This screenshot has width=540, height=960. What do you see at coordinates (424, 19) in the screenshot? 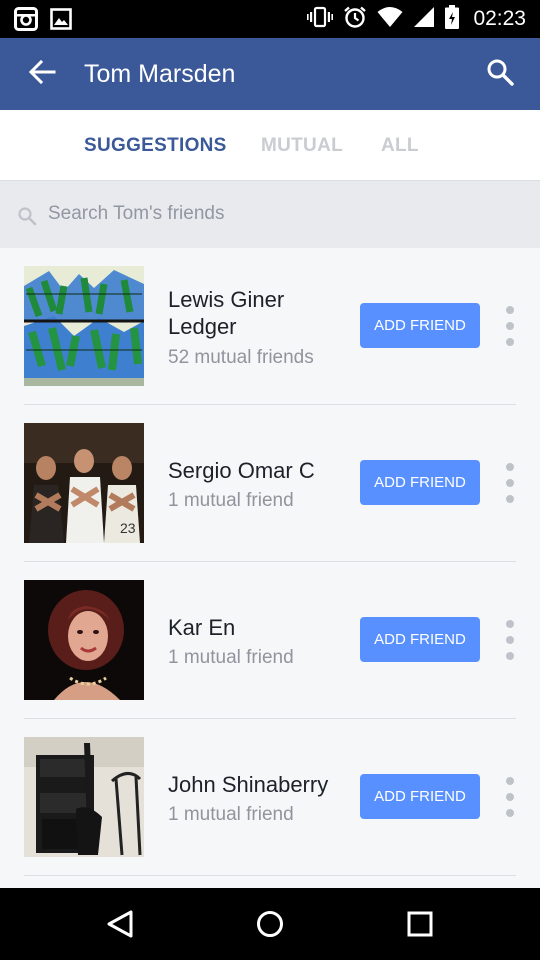
I see `signal-icon` at bounding box center [424, 19].